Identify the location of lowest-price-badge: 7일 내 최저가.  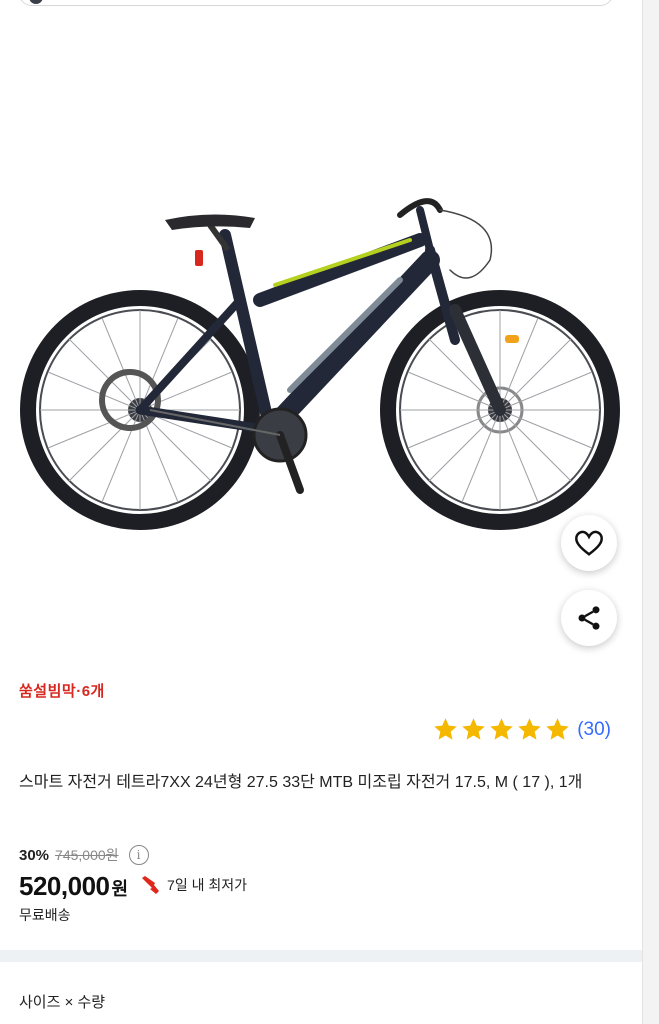
(193, 885).